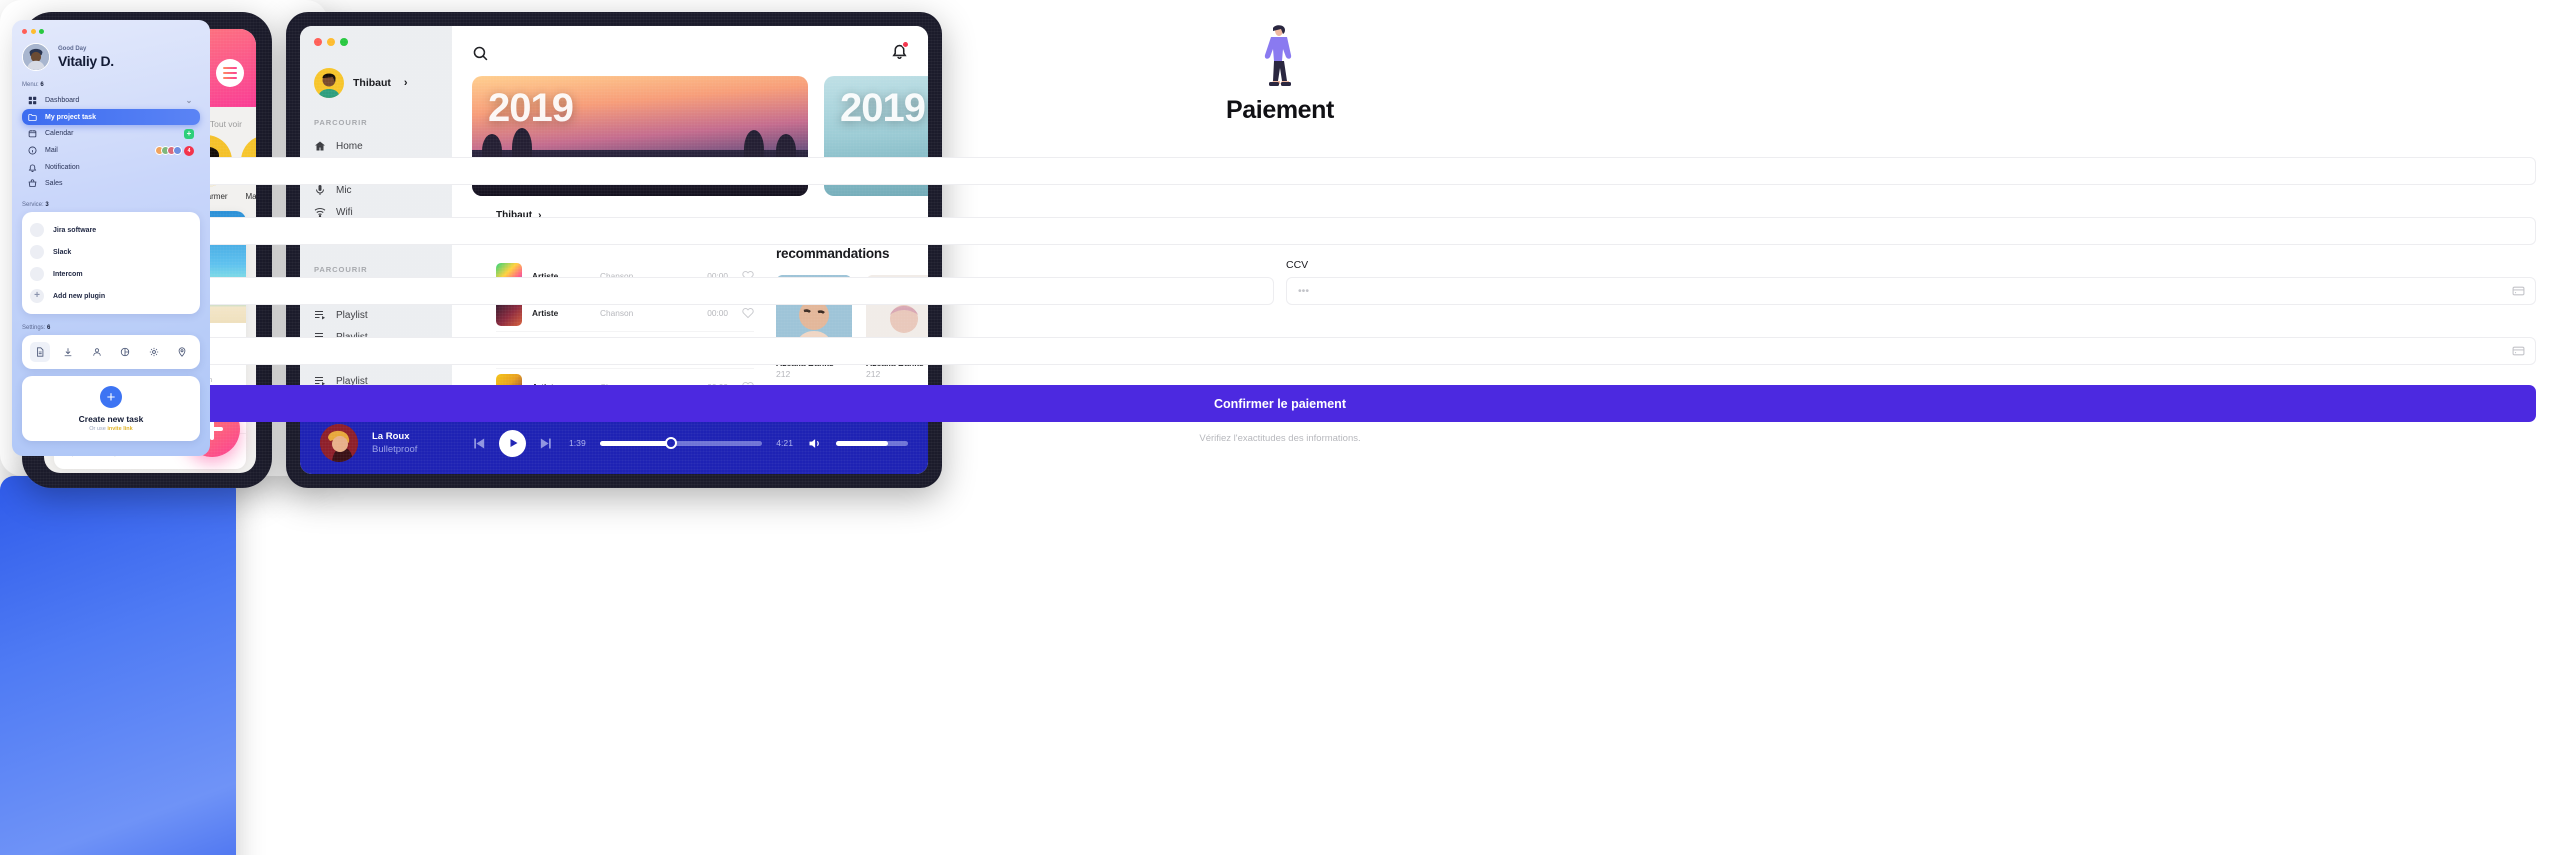  Describe the element at coordinates (111, 252) in the screenshot. I see `service-item-slack: Slack` at that location.